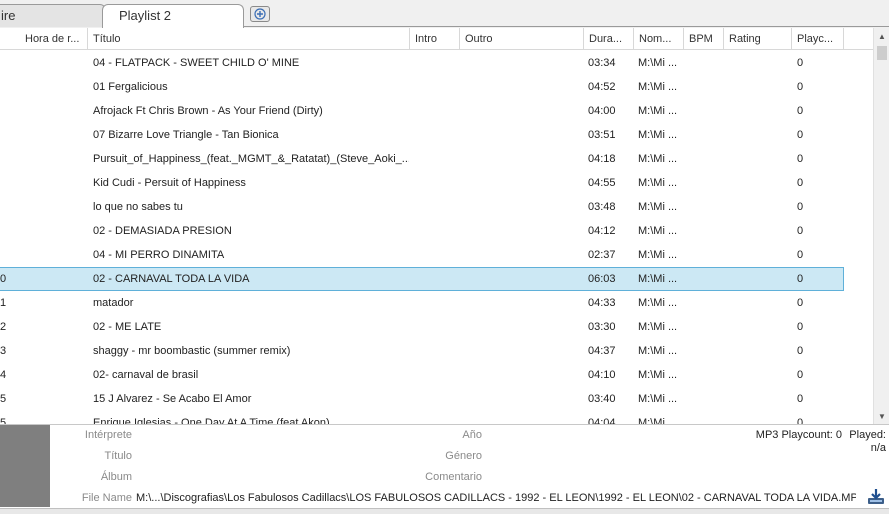 This screenshot has height=514, width=889. What do you see at coordinates (798, 435) in the screenshot?
I see `playcount-text: MP3 Playcount: 0` at bounding box center [798, 435].